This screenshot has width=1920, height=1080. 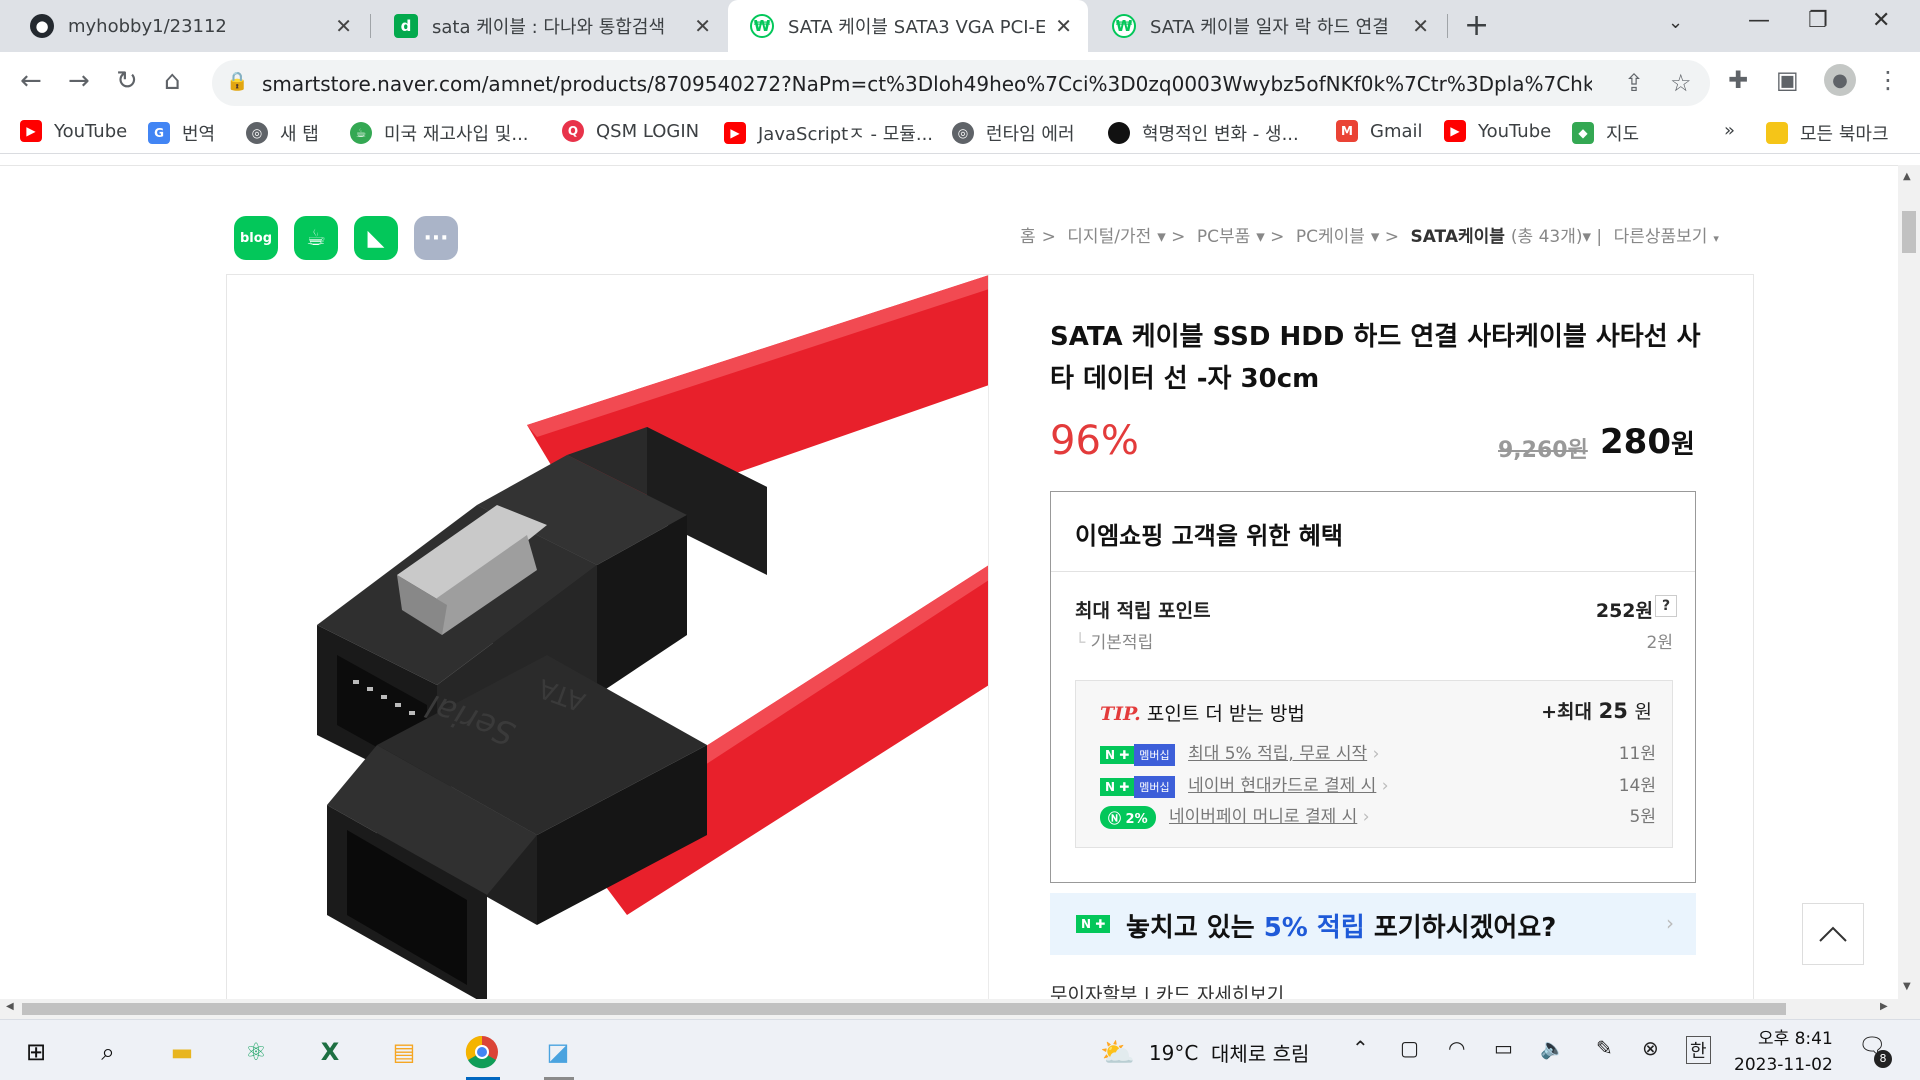 What do you see at coordinates (630, 131) in the screenshot?
I see `bookmark-qsm: Q QSM LOGIN` at bounding box center [630, 131].